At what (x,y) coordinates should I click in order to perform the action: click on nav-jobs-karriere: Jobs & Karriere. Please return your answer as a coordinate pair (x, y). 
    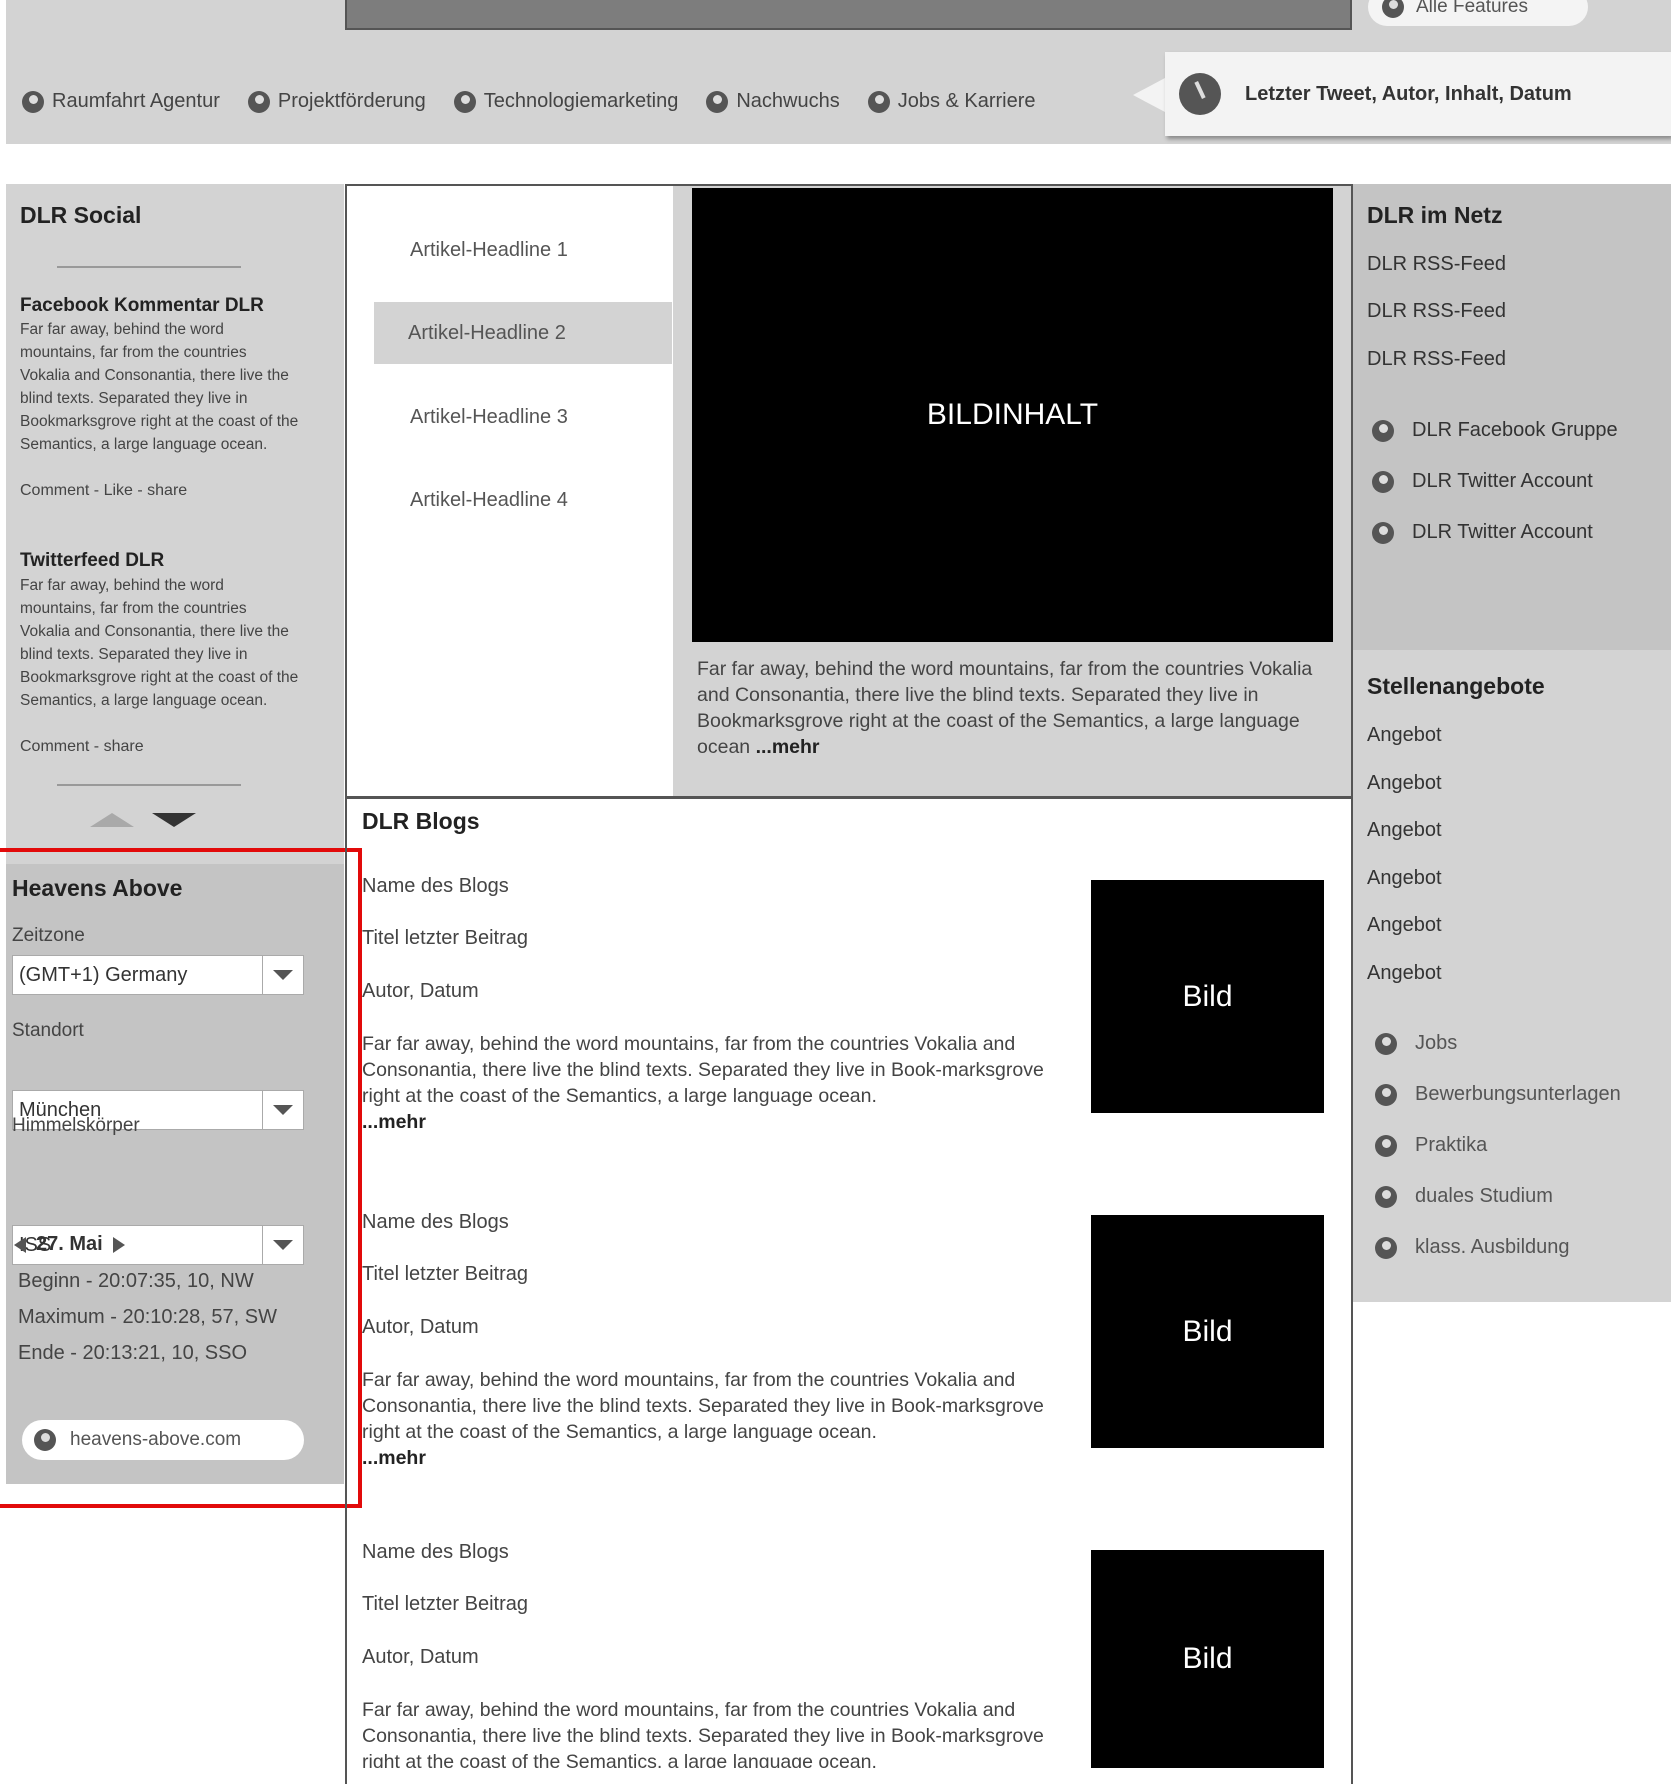
    Looking at the image, I should click on (951, 101).